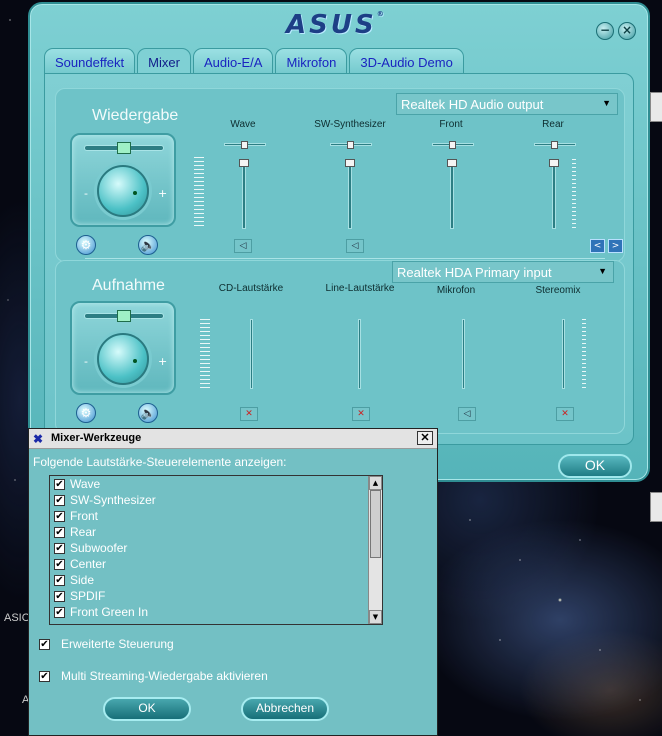  What do you see at coordinates (147, 709) in the screenshot?
I see `dialog-ok-button: OK` at bounding box center [147, 709].